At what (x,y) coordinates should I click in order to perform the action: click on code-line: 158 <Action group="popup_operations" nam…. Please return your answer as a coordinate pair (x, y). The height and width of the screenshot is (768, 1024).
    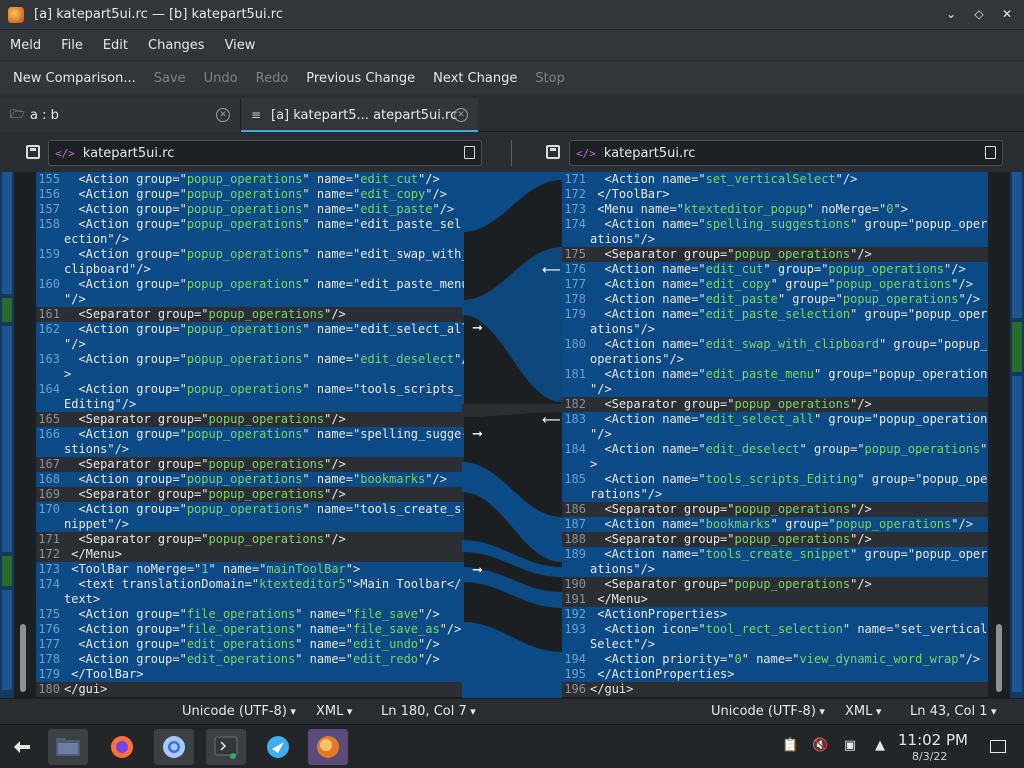
    Looking at the image, I should click on (250, 224).